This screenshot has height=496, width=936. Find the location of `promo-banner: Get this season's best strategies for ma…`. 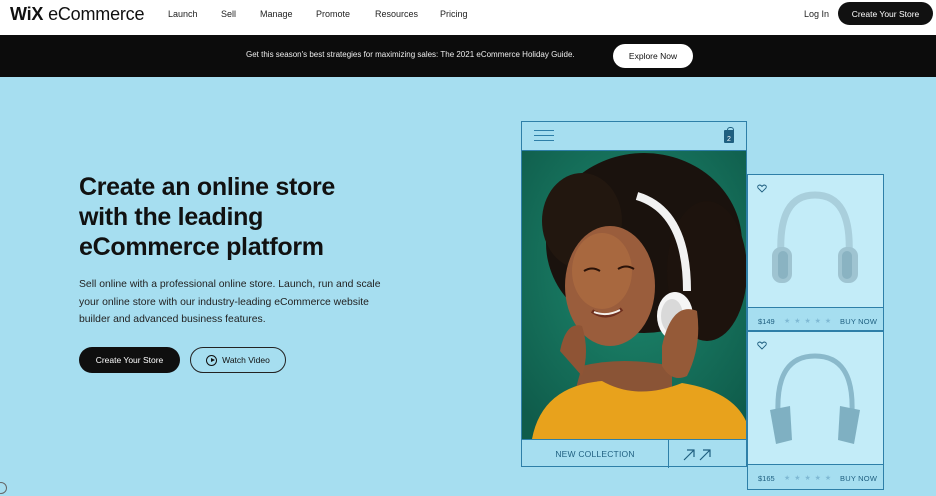

promo-banner: Get this season's best strategies for ma… is located at coordinates (468, 56).